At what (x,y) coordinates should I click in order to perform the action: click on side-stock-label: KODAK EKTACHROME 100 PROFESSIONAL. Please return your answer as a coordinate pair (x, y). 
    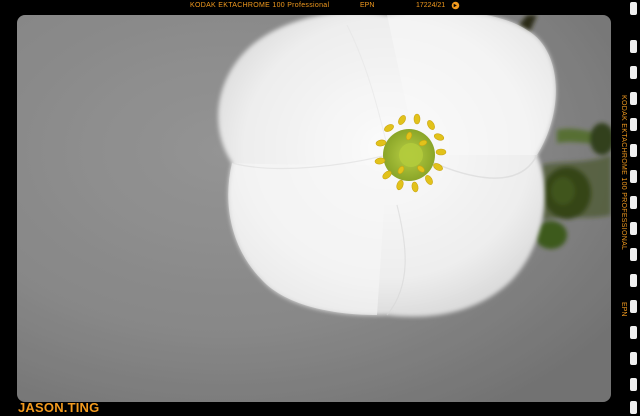
    Looking at the image, I should click on (623, 173).